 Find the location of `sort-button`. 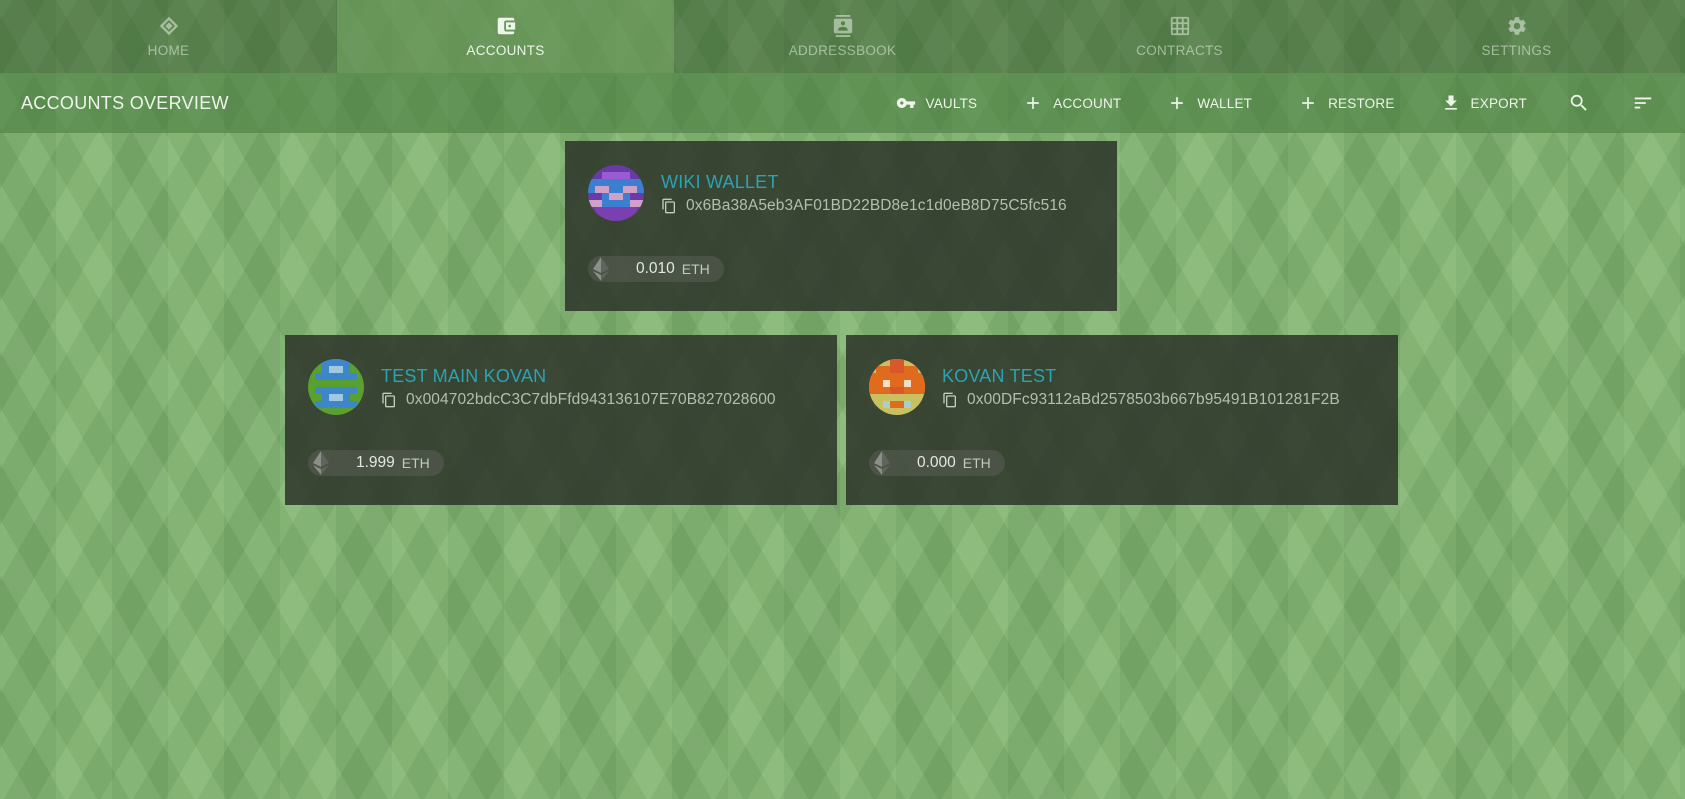

sort-button is located at coordinates (1643, 103).